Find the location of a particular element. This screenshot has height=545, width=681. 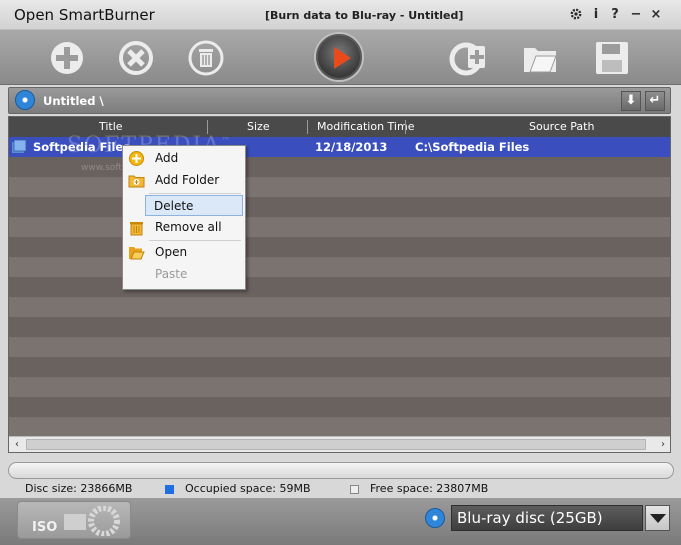

horizontal-scrollbar: ‹ › is located at coordinates (339, 444).